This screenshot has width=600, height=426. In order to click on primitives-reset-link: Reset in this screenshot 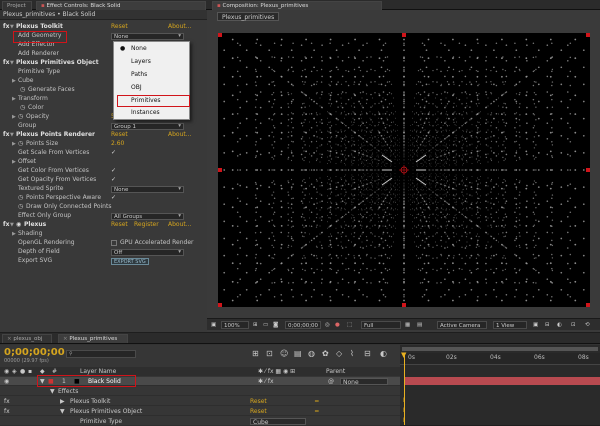, I will do `click(258, 411)`.